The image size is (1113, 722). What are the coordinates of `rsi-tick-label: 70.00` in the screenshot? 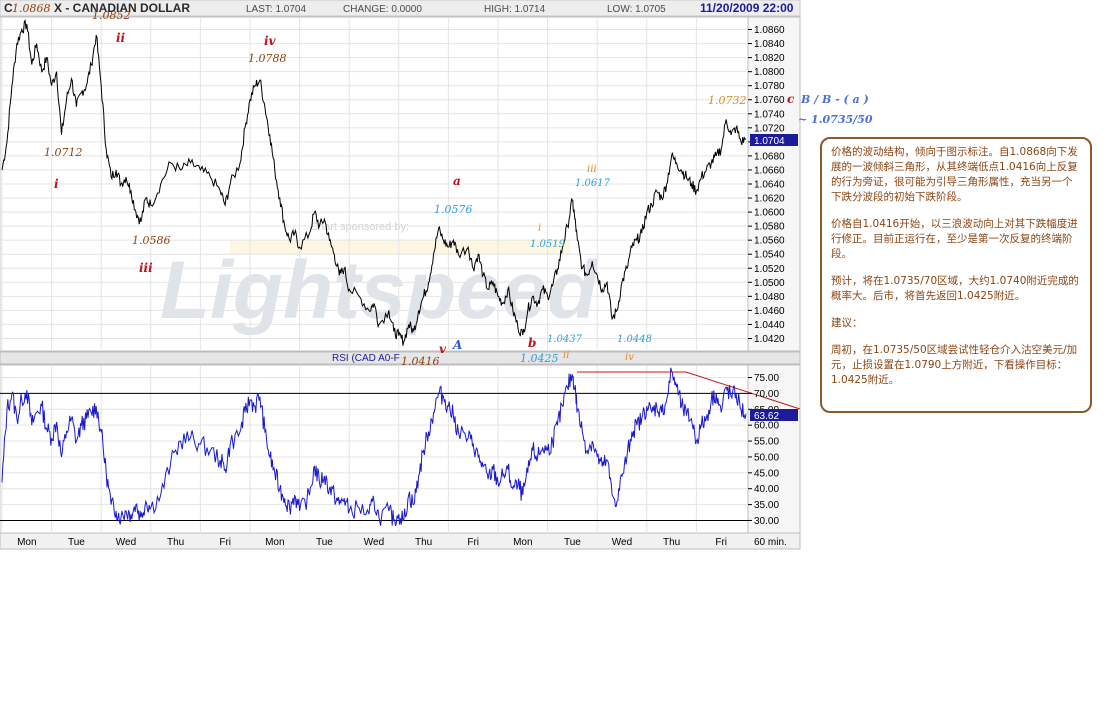 It's located at (766, 394).